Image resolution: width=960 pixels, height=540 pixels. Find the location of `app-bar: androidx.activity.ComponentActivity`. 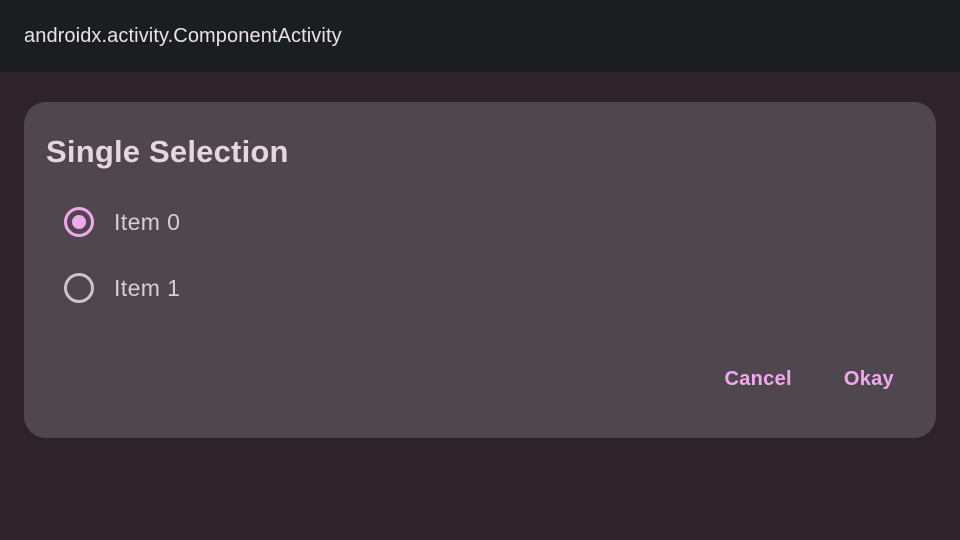

app-bar: androidx.activity.ComponentActivity is located at coordinates (480, 36).